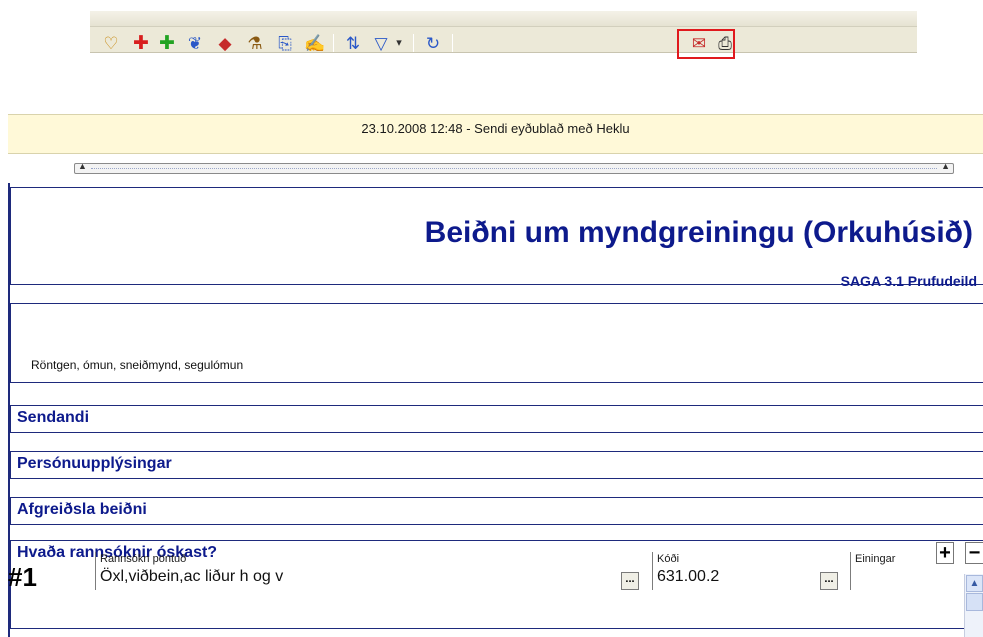 Image resolution: width=983 pixels, height=637 pixels. Describe the element at coordinates (191, 577) in the screenshot. I see `requested-test-field: Öxl,viðbein,ac liður h og v` at that location.